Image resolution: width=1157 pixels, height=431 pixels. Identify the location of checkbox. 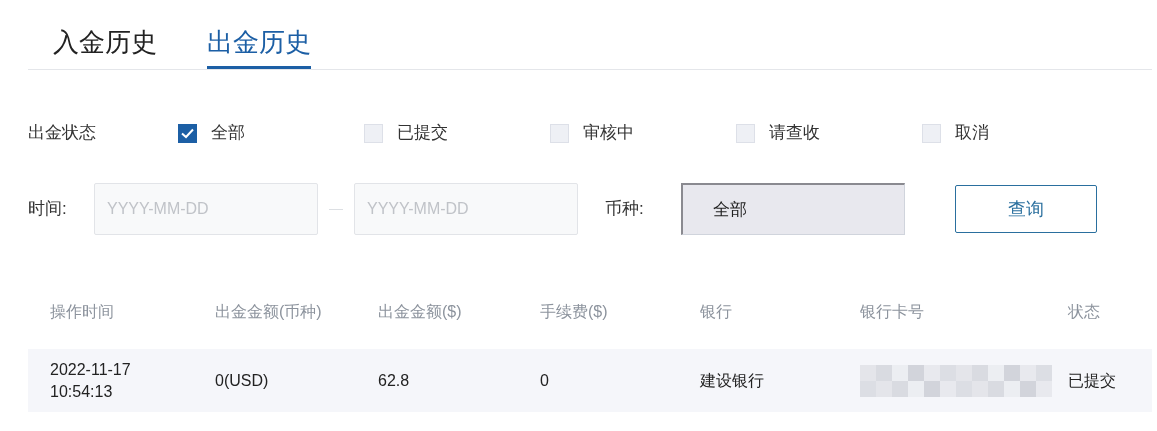
(187, 133).